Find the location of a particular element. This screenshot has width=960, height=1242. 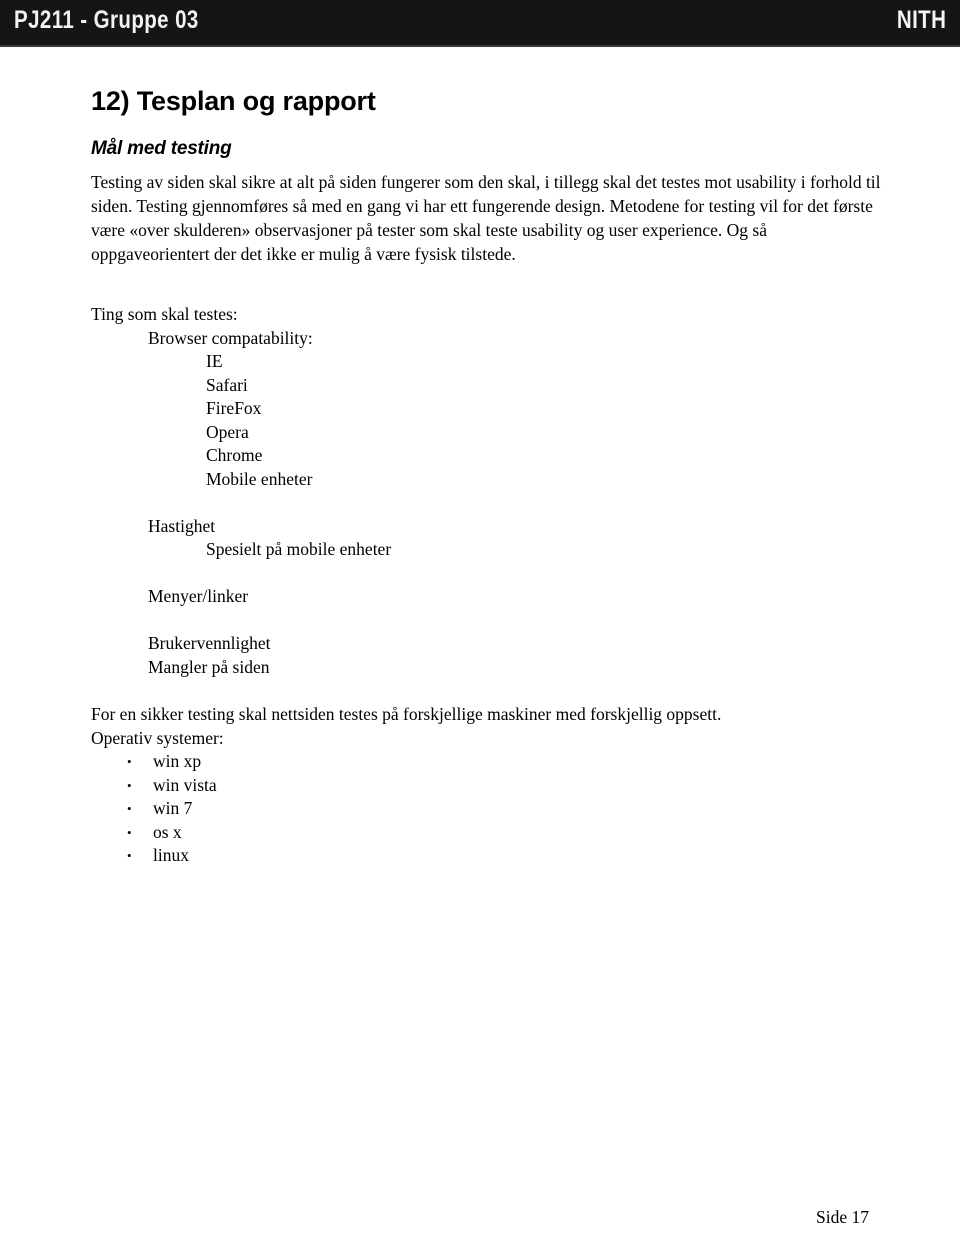

list-item-label: linux is located at coordinates (171, 855).